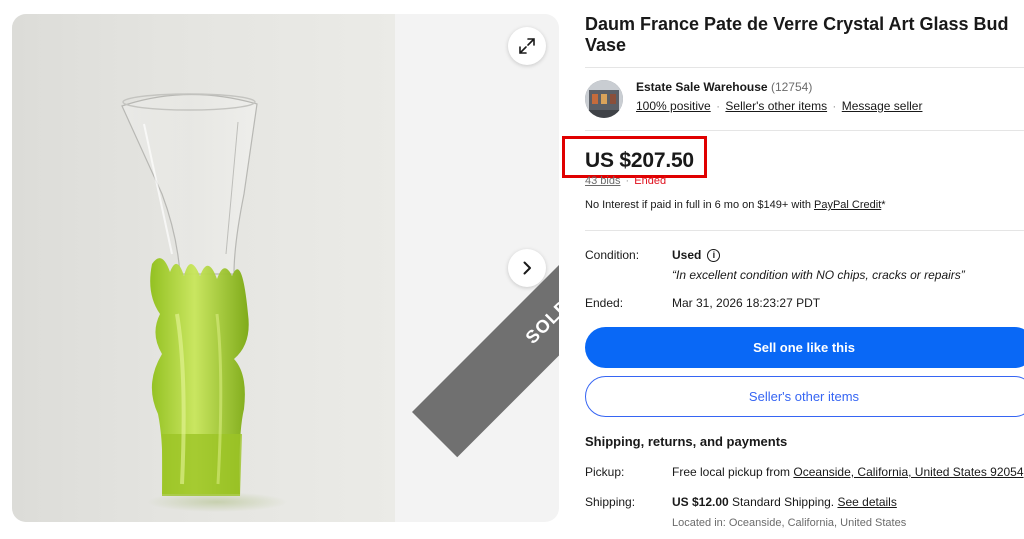 Image resolution: width=1024 pixels, height=539 pixels. What do you see at coordinates (673, 106) in the screenshot?
I see `positive-feedback-link: 100% positive` at bounding box center [673, 106].